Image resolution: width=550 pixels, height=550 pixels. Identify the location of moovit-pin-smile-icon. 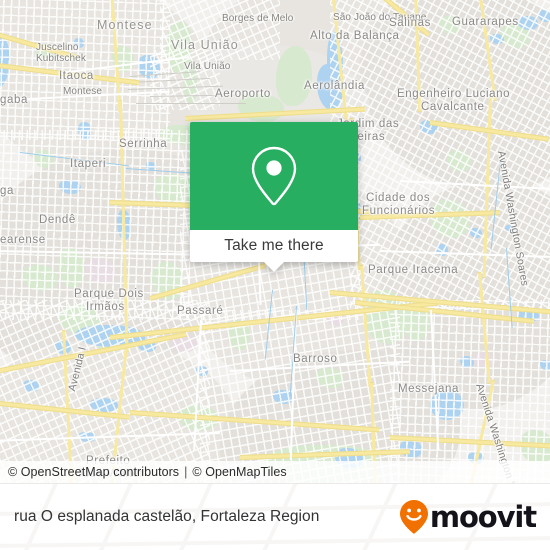
(413, 517).